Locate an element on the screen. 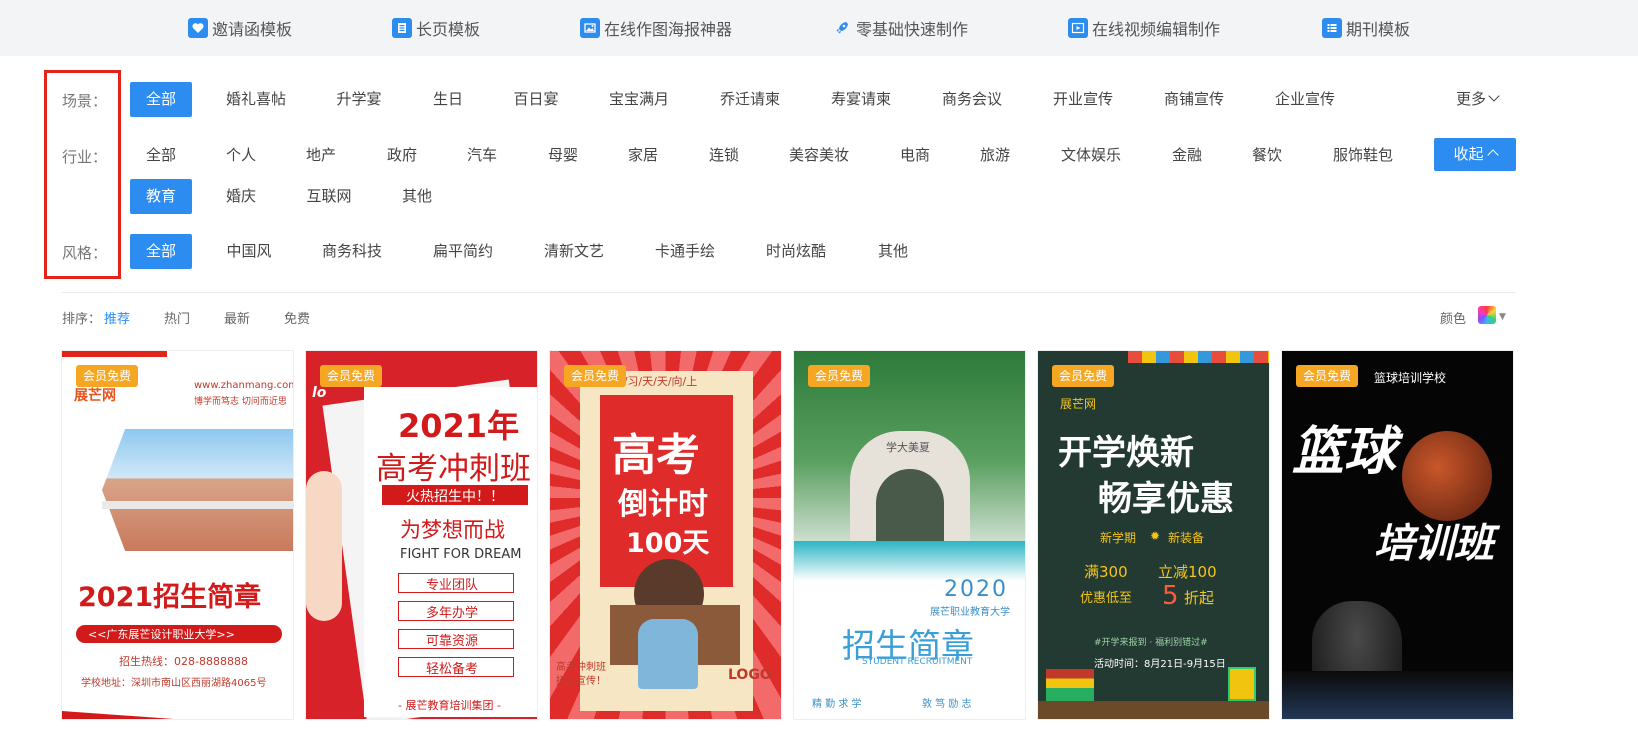 The width and height of the screenshot is (1638, 752). industry-tag: 汽车 is located at coordinates (482, 155).